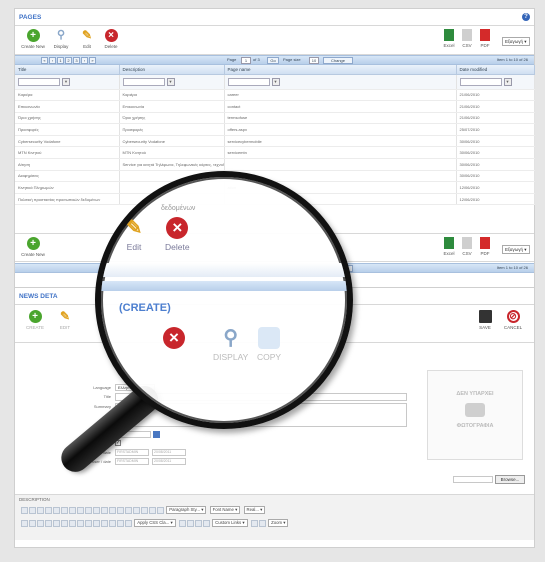 This screenshot has width=545, height=562. I want to click on editor-align-left-icon, so click(56, 523).